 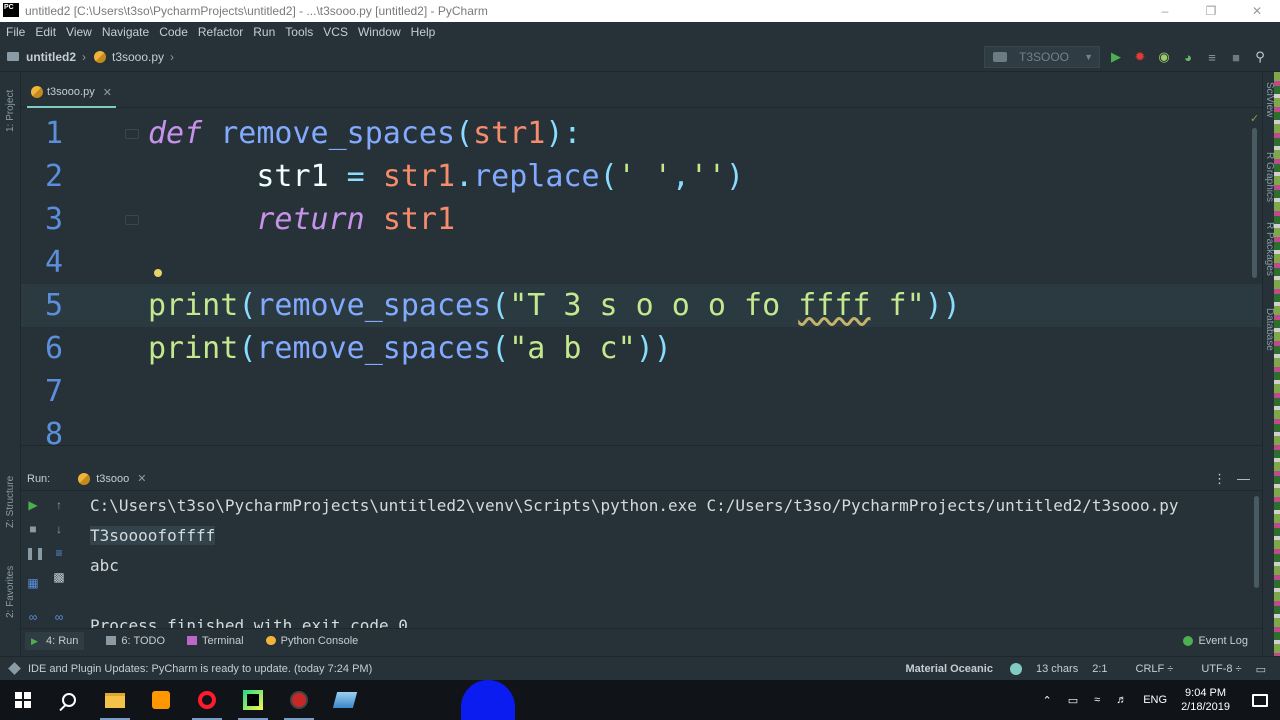 What do you see at coordinates (35, 553) in the screenshot?
I see `pause-icon: ❚❚` at bounding box center [35, 553].